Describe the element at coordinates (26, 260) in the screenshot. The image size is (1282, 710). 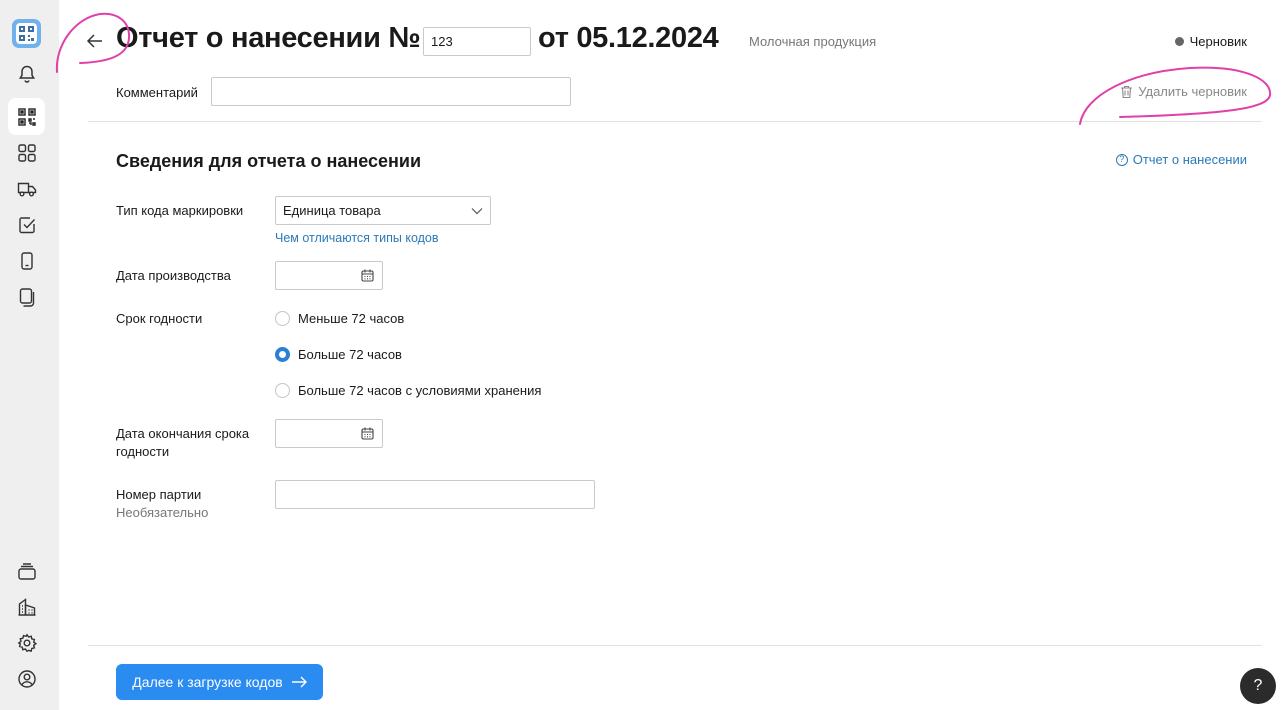
I see `phone-icon` at that location.